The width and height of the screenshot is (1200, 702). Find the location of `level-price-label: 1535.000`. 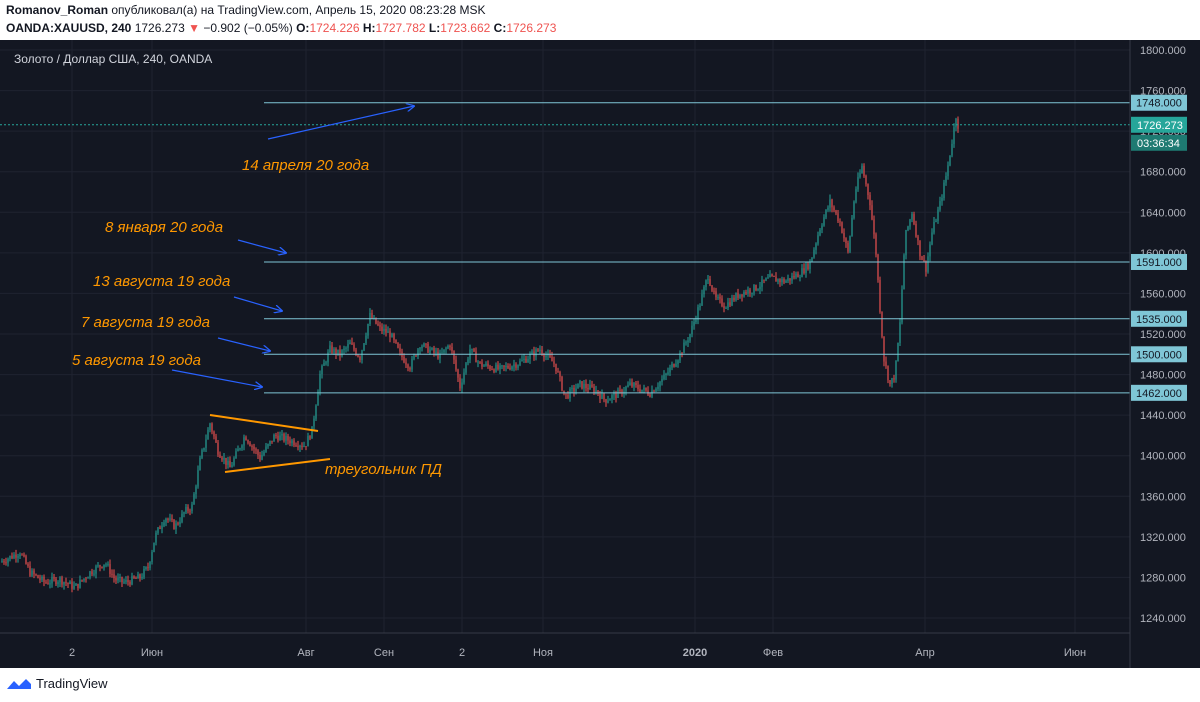

level-price-label: 1535.000 is located at coordinates (1159, 320).